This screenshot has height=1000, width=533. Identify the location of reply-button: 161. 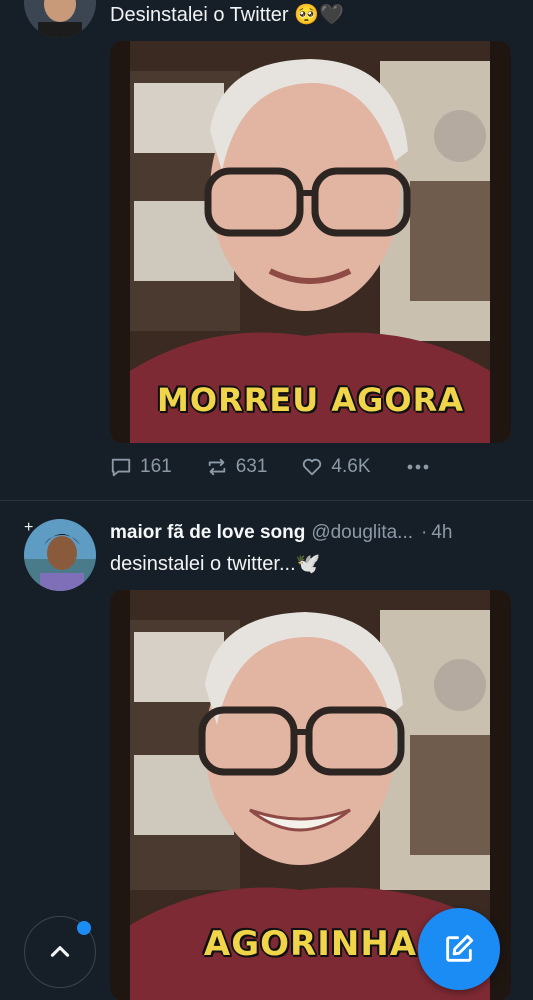
(141, 467).